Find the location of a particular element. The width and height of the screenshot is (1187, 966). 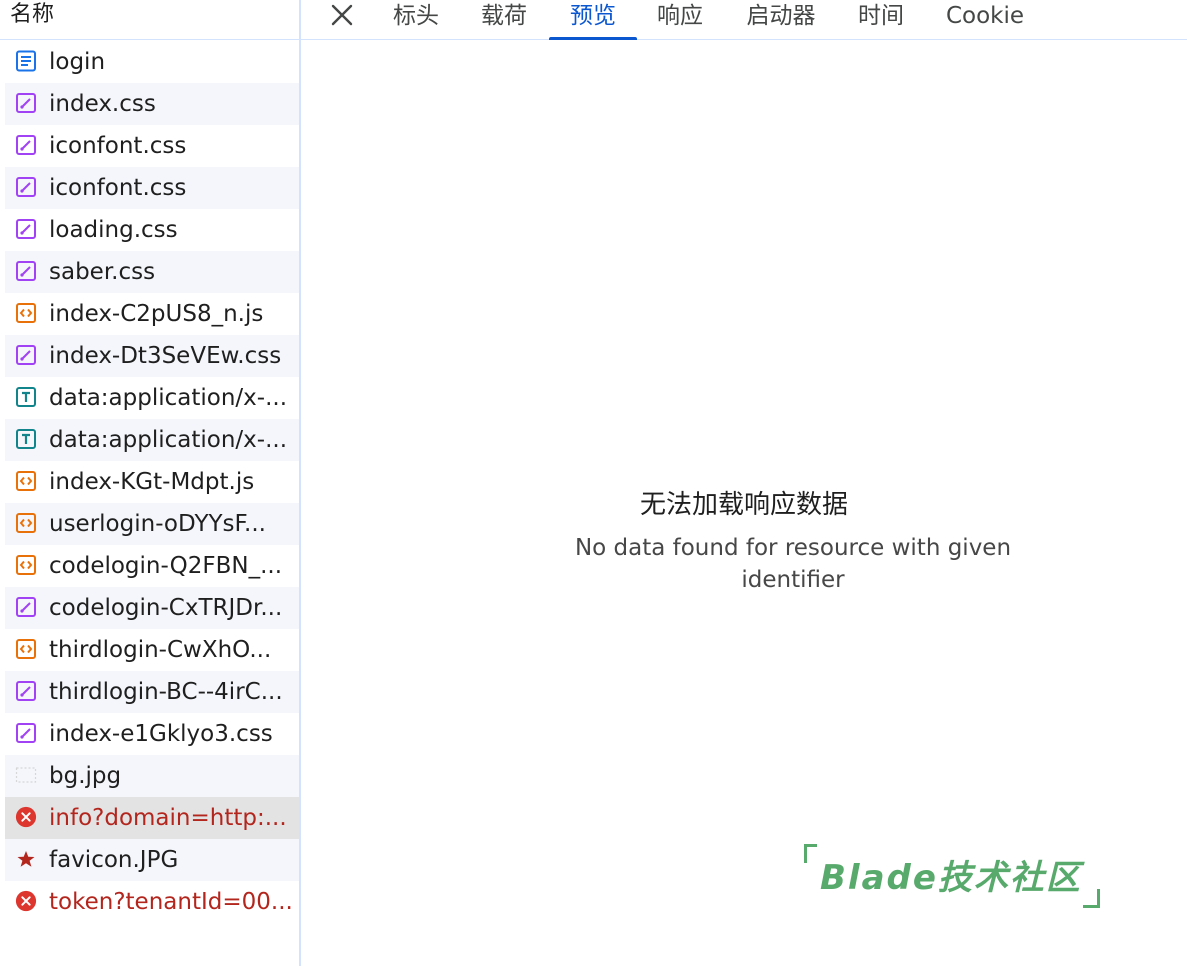

request-row: login is located at coordinates (152, 62).